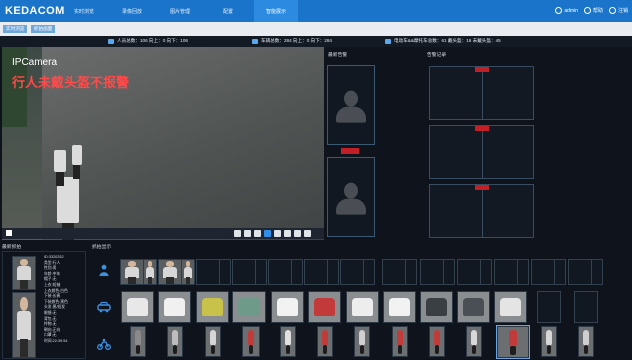 Image resolution: width=632 pixels, height=360 pixels. I want to click on camera-label: IPCamera, so click(35, 62).